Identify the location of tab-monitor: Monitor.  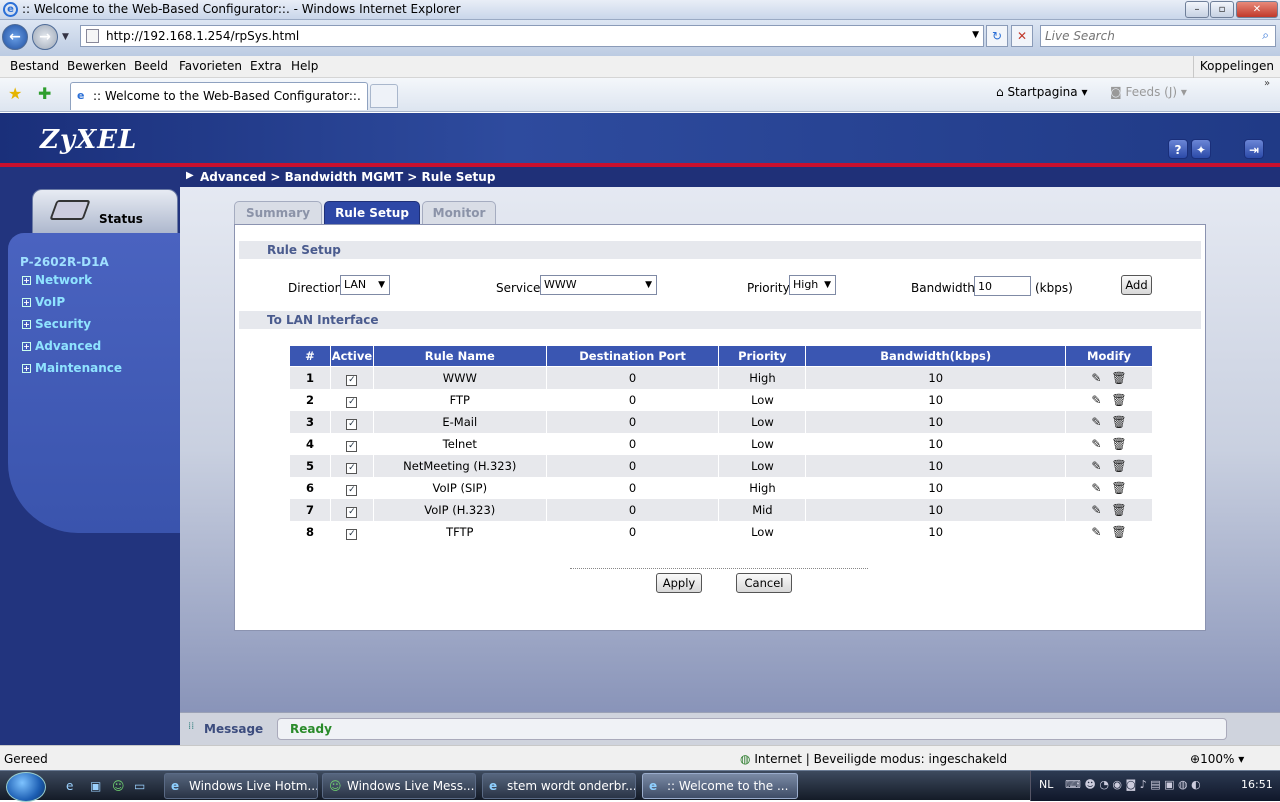
(459, 213).